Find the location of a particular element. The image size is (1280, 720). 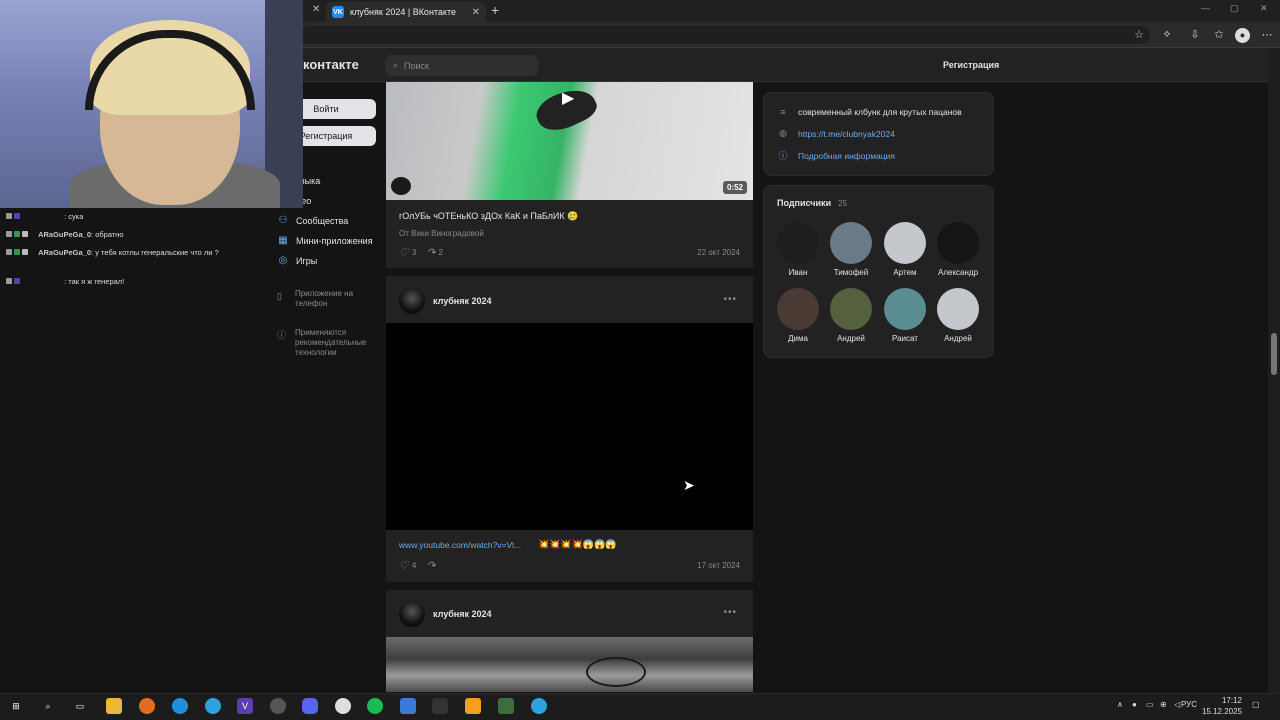

share-count: 2 is located at coordinates (440, 252).